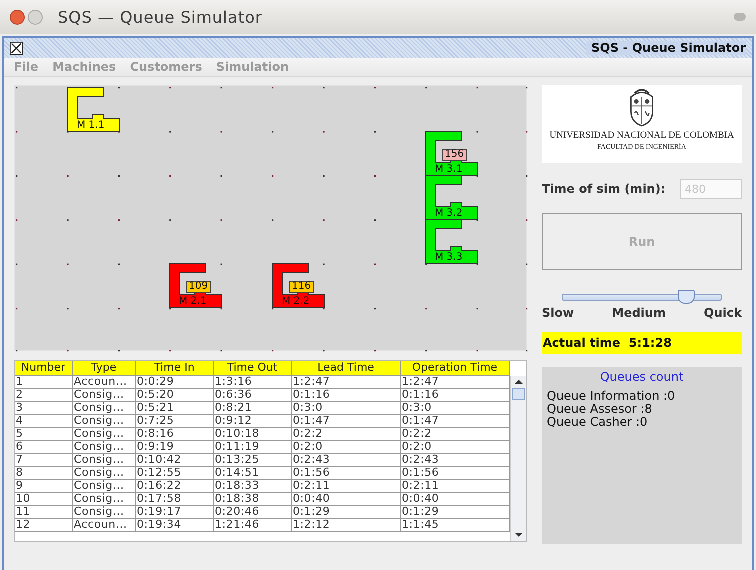 This screenshot has height=570, width=756. I want to click on queue-count-badge: 109, so click(199, 287).